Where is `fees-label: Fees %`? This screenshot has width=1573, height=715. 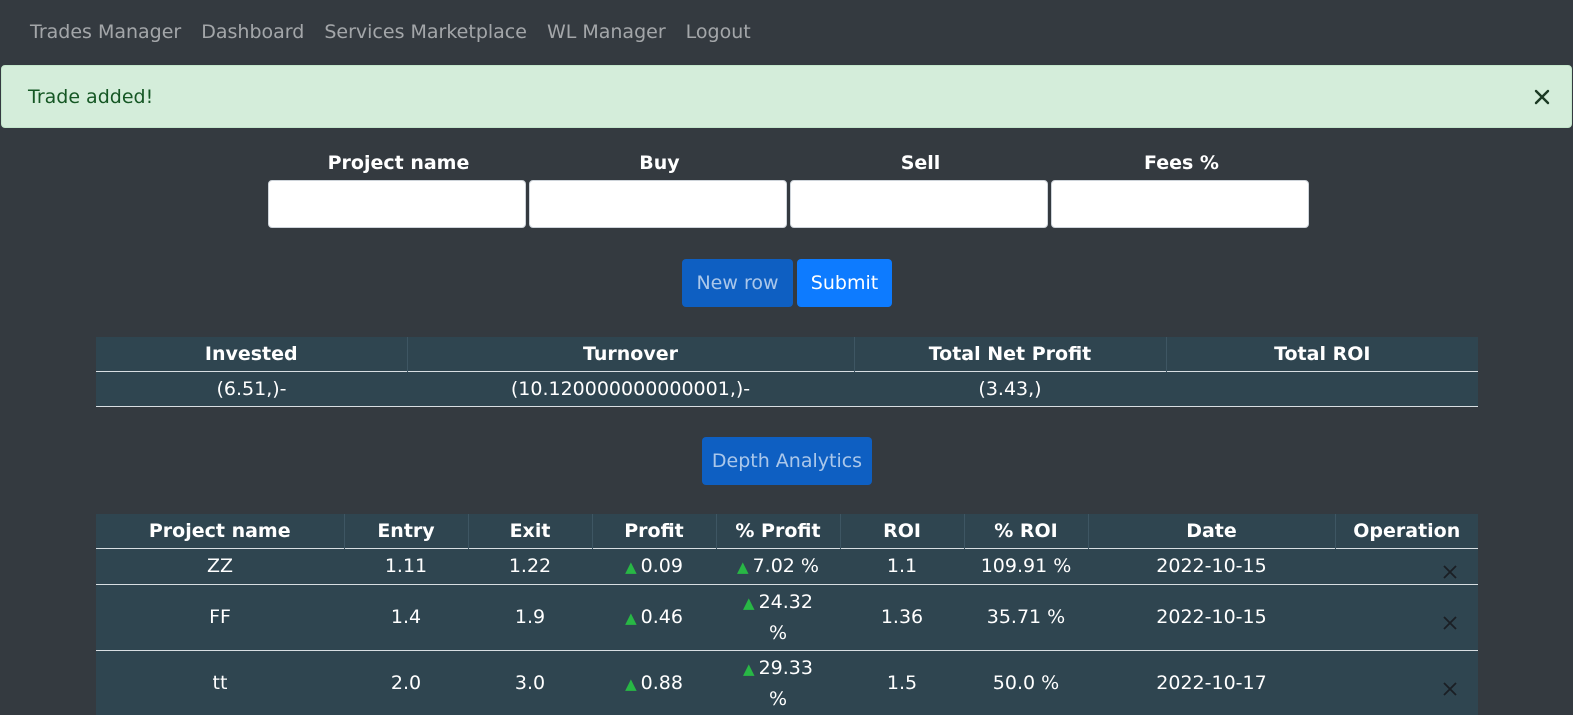 fees-label: Fees % is located at coordinates (1181, 163).